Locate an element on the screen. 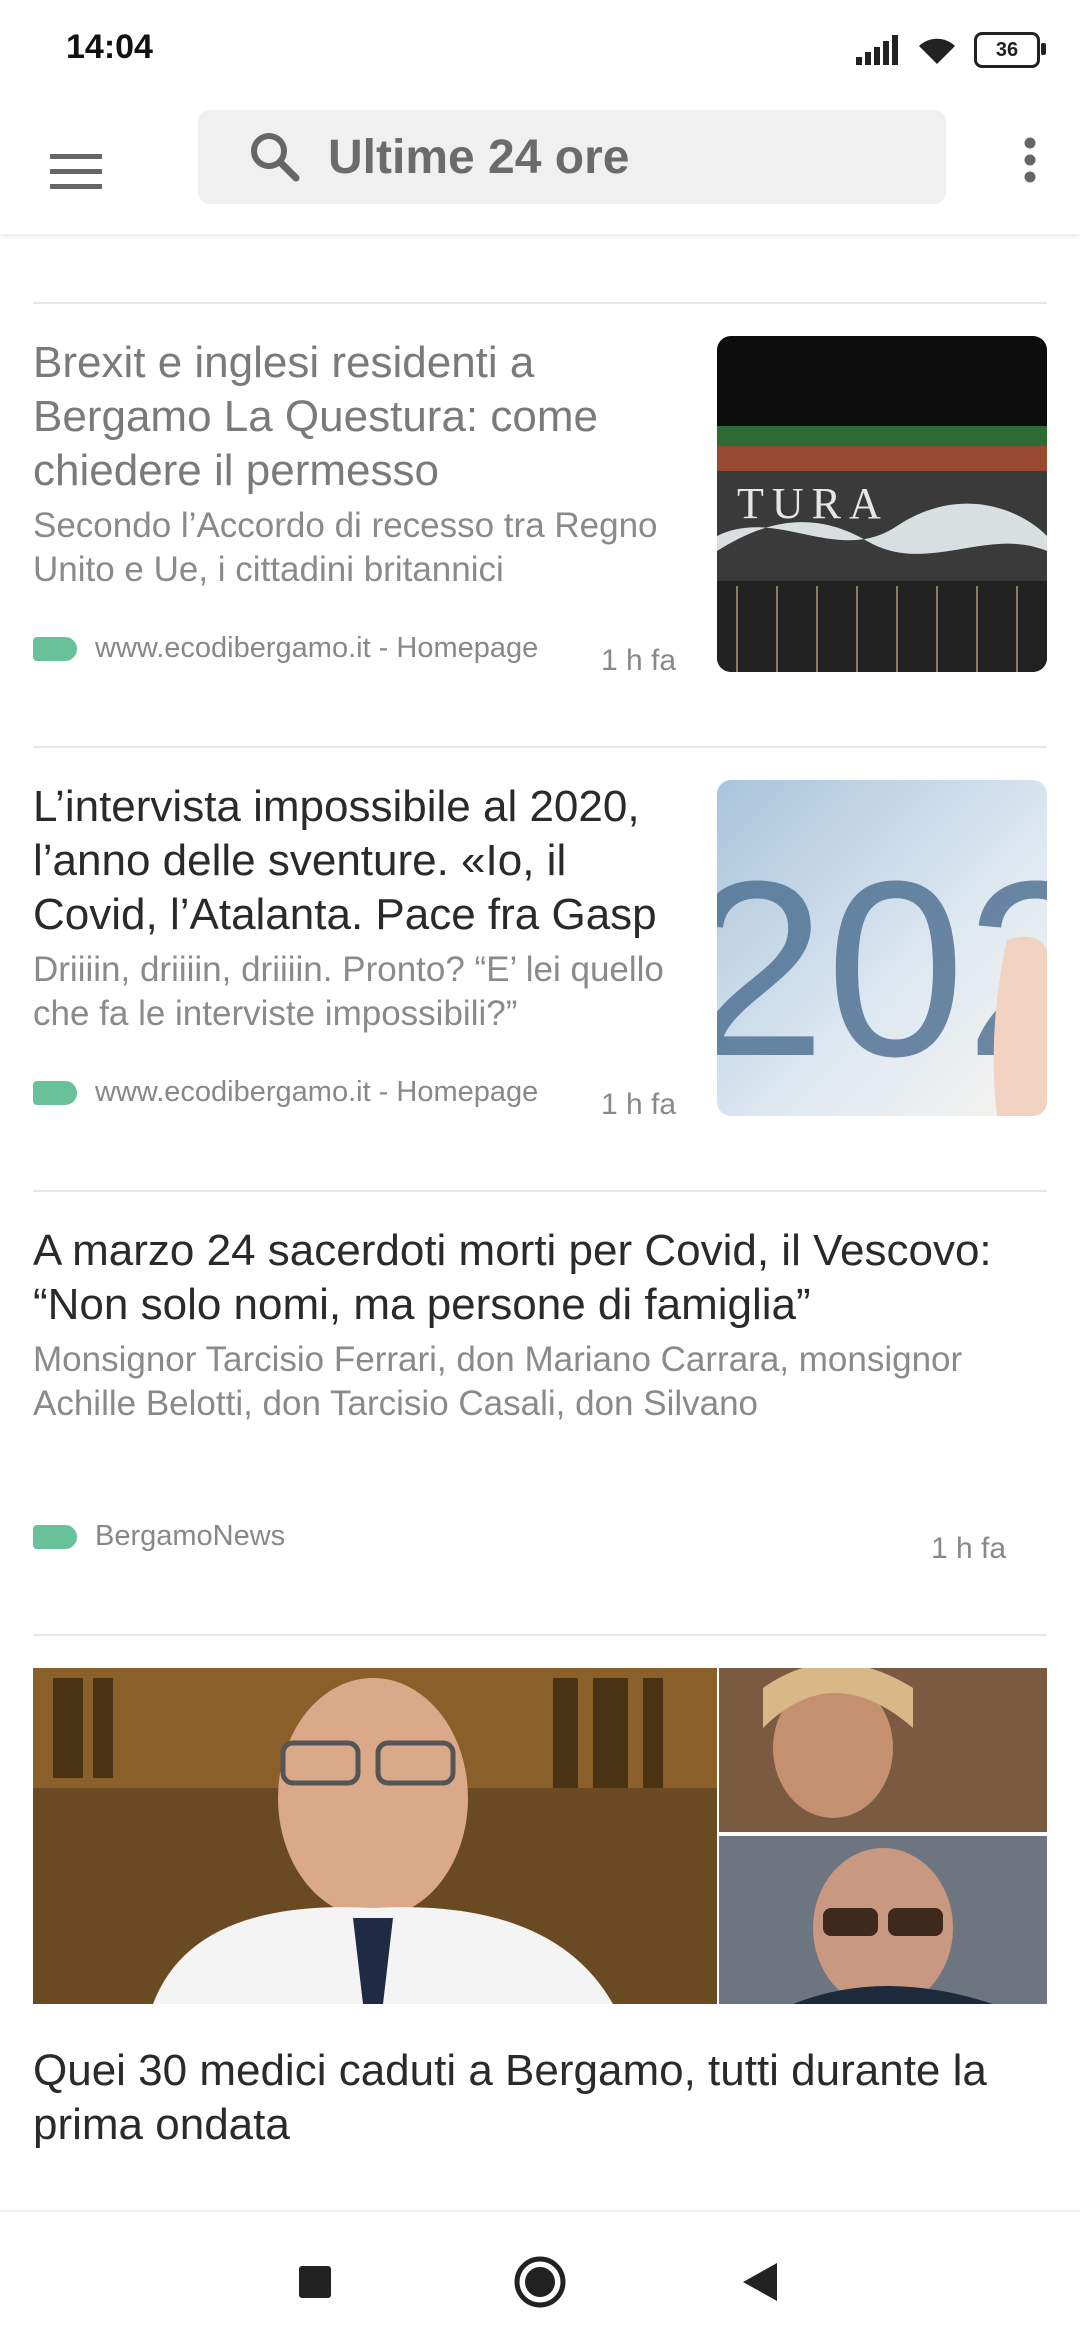  navigation-bar is located at coordinates (540, 2276).